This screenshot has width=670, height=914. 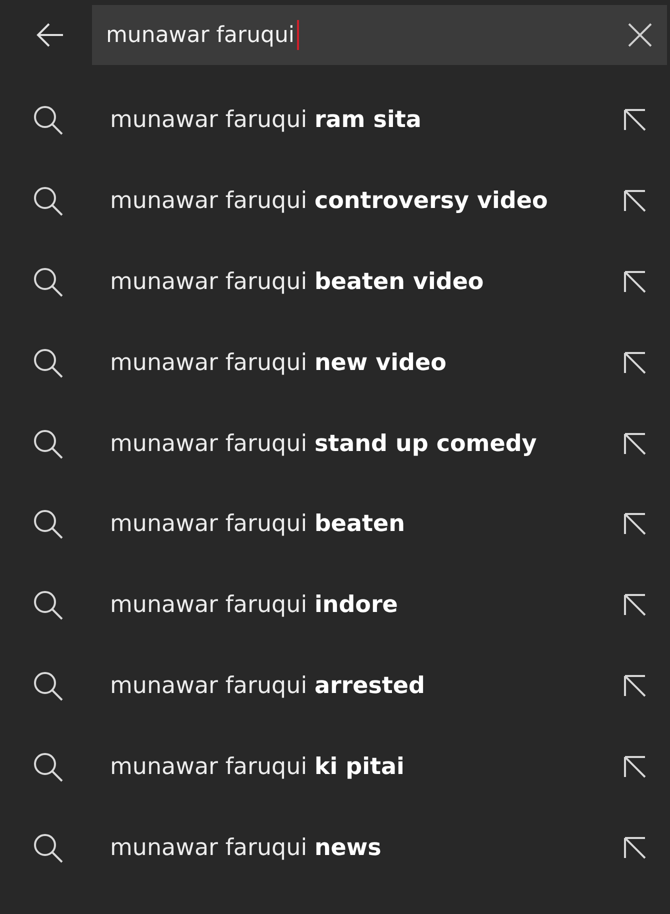 I want to click on suggestion-item: munawar faruqui beaten video, so click(x=335, y=282).